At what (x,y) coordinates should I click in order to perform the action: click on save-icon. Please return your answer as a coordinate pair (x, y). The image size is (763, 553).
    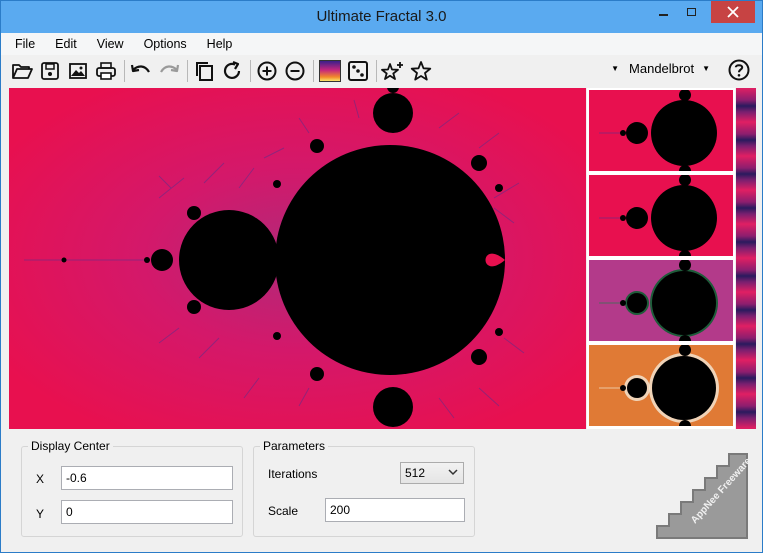
    Looking at the image, I should click on (50, 71).